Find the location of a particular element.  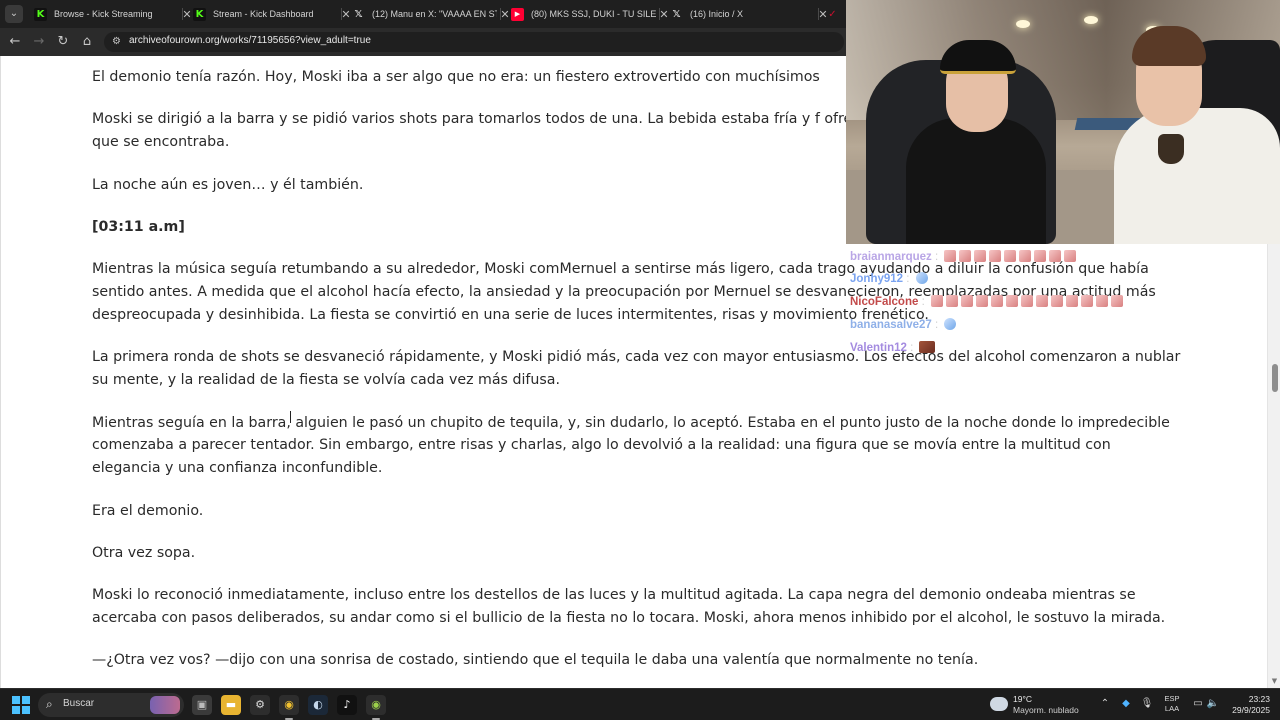

search-highlight-icon is located at coordinates (165, 705).